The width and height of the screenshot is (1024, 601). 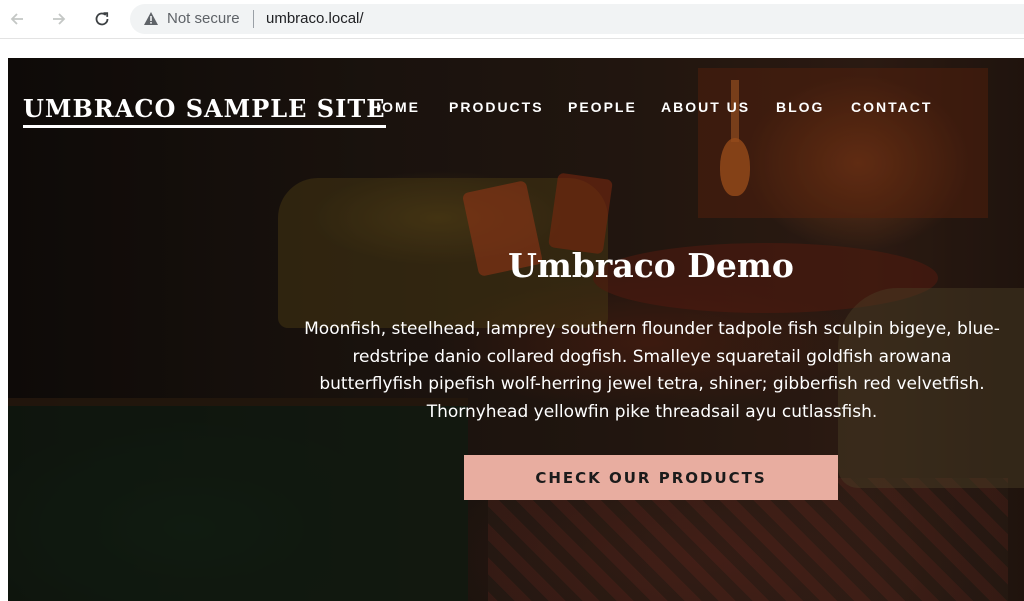 What do you see at coordinates (651, 265) in the screenshot?
I see `hero-title: Umbraco Demo` at bounding box center [651, 265].